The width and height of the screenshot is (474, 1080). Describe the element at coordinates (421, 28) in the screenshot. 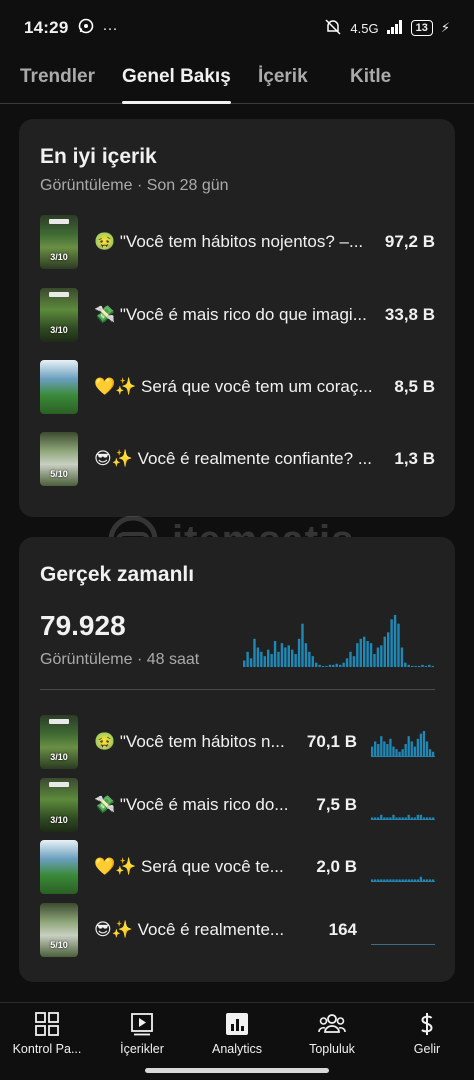

I see `battery-icon: 13` at that location.